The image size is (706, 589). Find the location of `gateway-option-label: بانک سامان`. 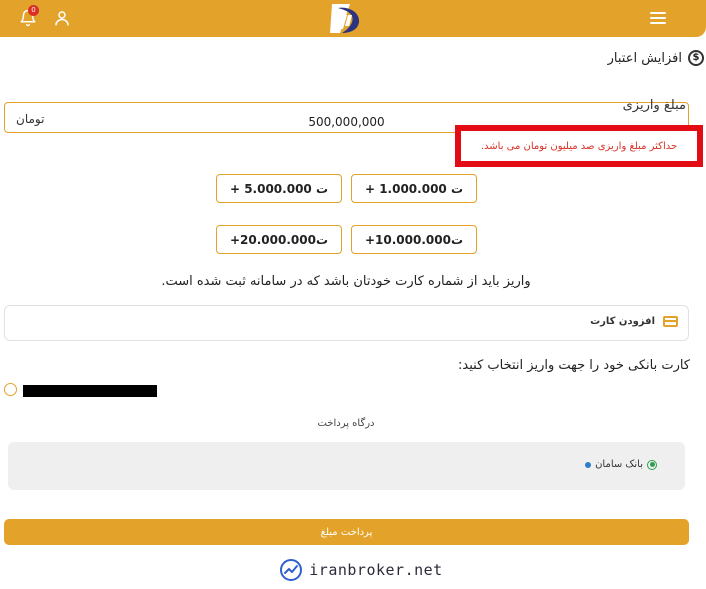

gateway-option-label: بانک سامان is located at coordinates (619, 464).